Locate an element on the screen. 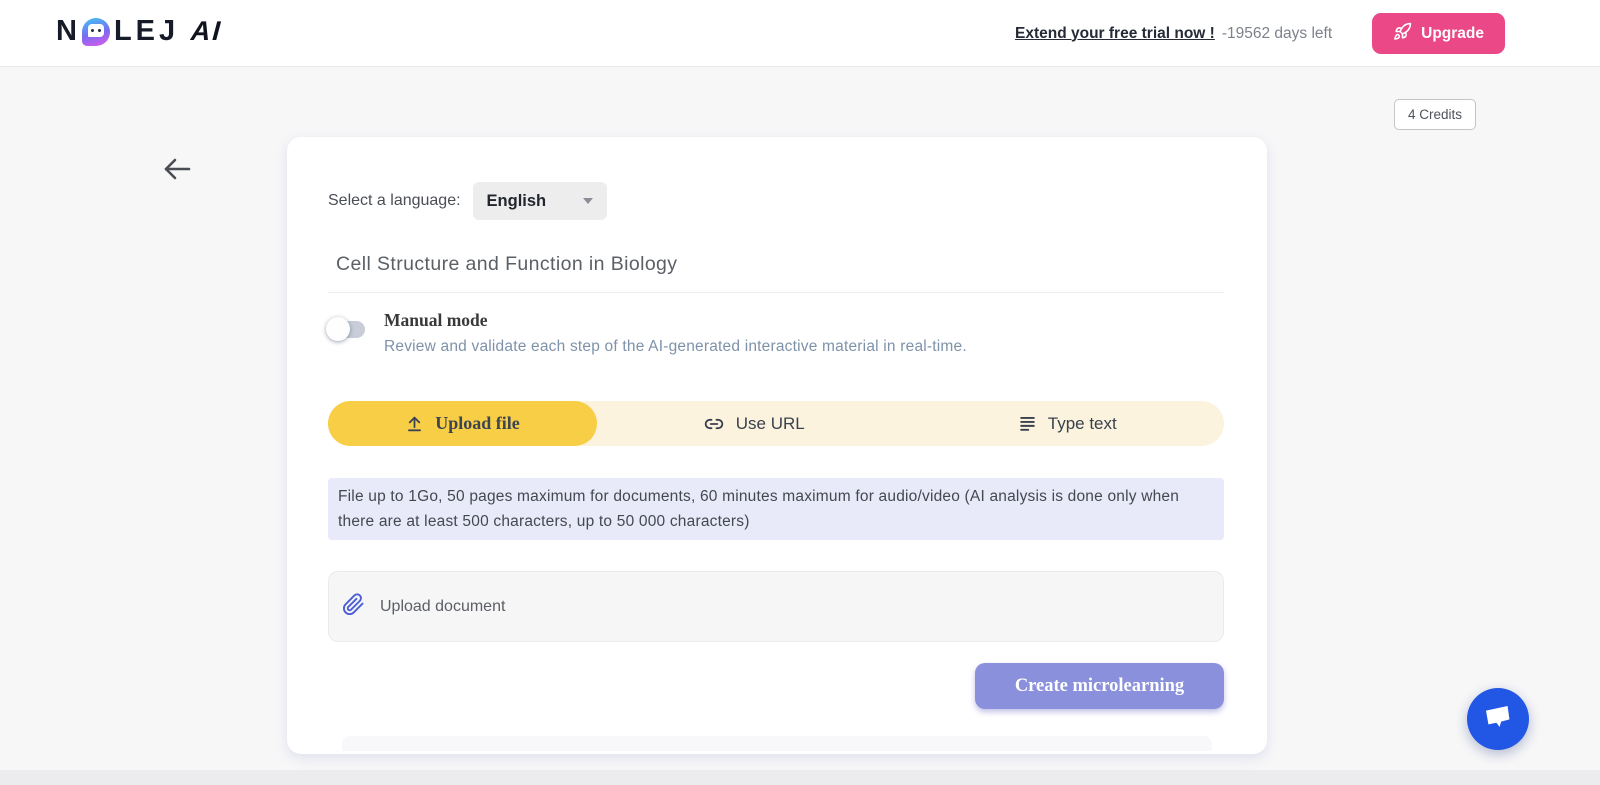 Image resolution: width=1600 pixels, height=785 pixels. back-button is located at coordinates (177, 170).